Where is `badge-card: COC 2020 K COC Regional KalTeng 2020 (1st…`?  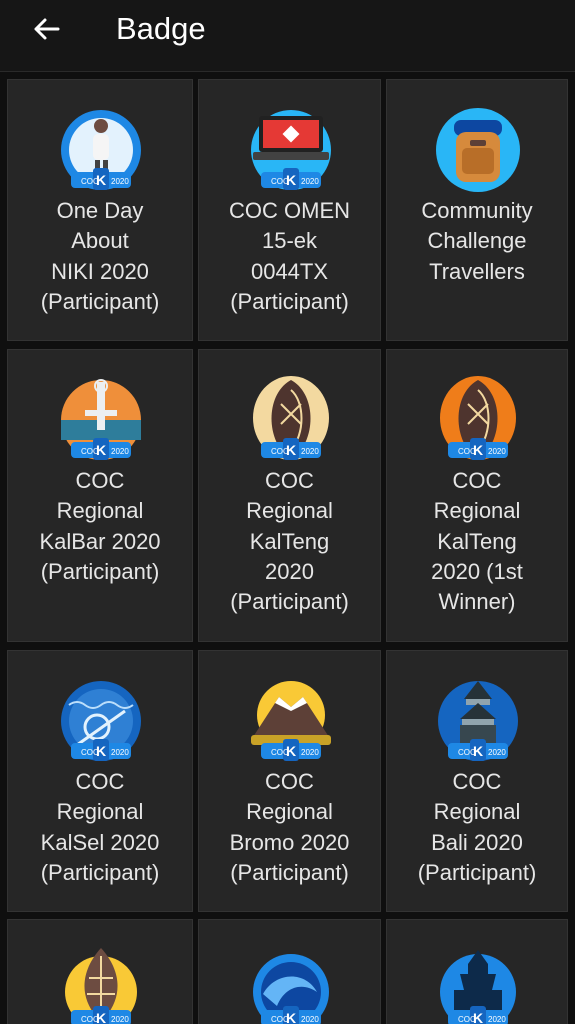 badge-card: COC 2020 K COC Regional KalTeng 2020 (1st… is located at coordinates (477, 495).